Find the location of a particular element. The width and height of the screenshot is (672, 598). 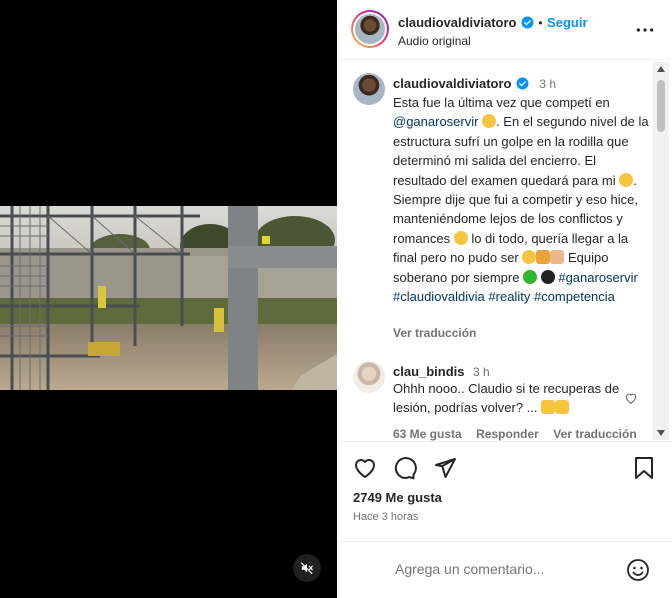

mute-button is located at coordinates (307, 568).